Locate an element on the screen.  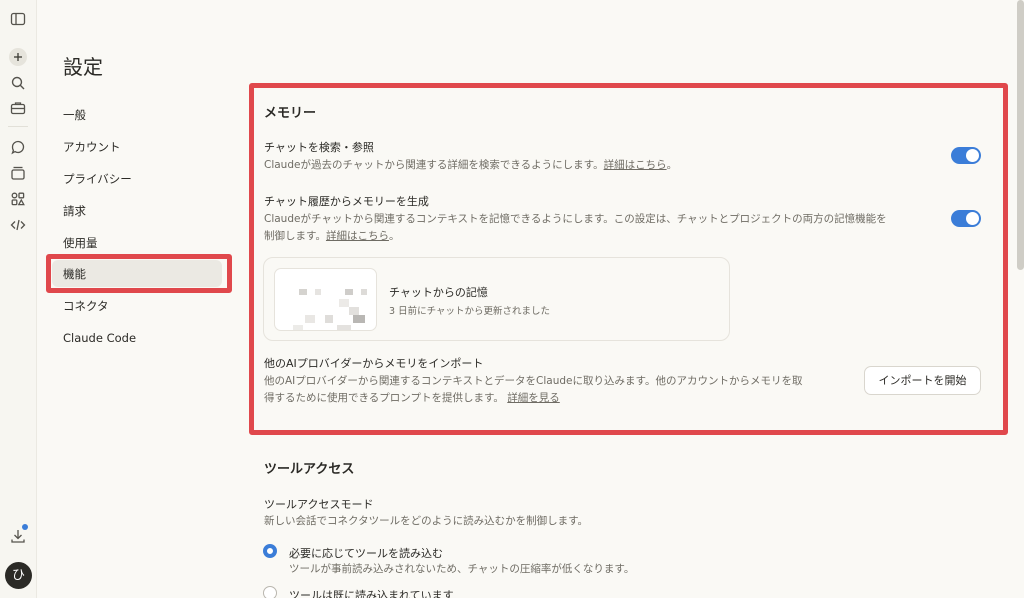
radio-preloaded is located at coordinates (270, 592).